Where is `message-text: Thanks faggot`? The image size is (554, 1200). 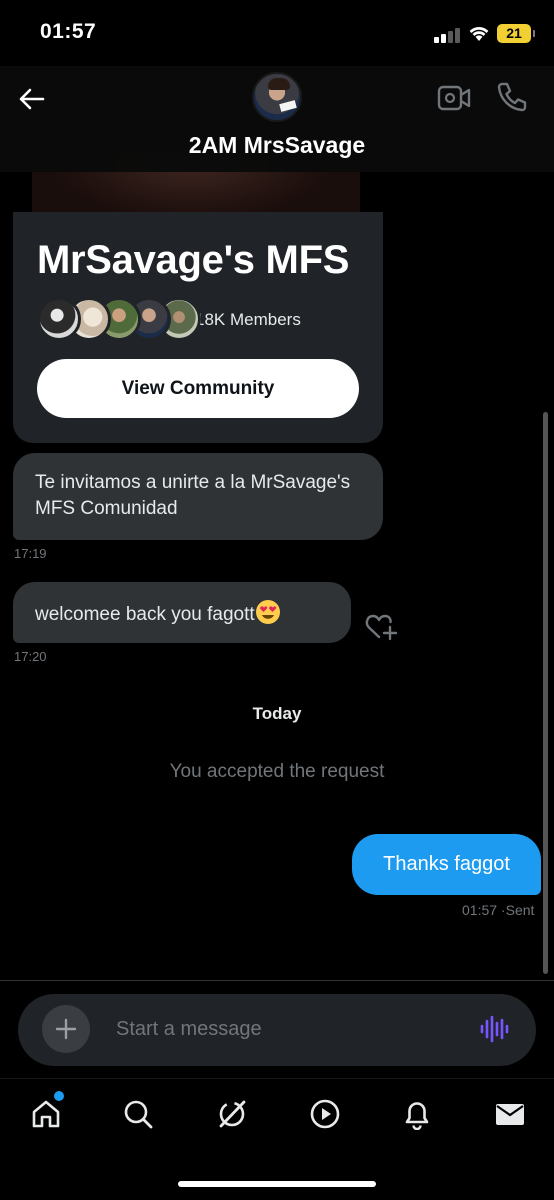
message-text: Thanks faggot is located at coordinates (446, 864).